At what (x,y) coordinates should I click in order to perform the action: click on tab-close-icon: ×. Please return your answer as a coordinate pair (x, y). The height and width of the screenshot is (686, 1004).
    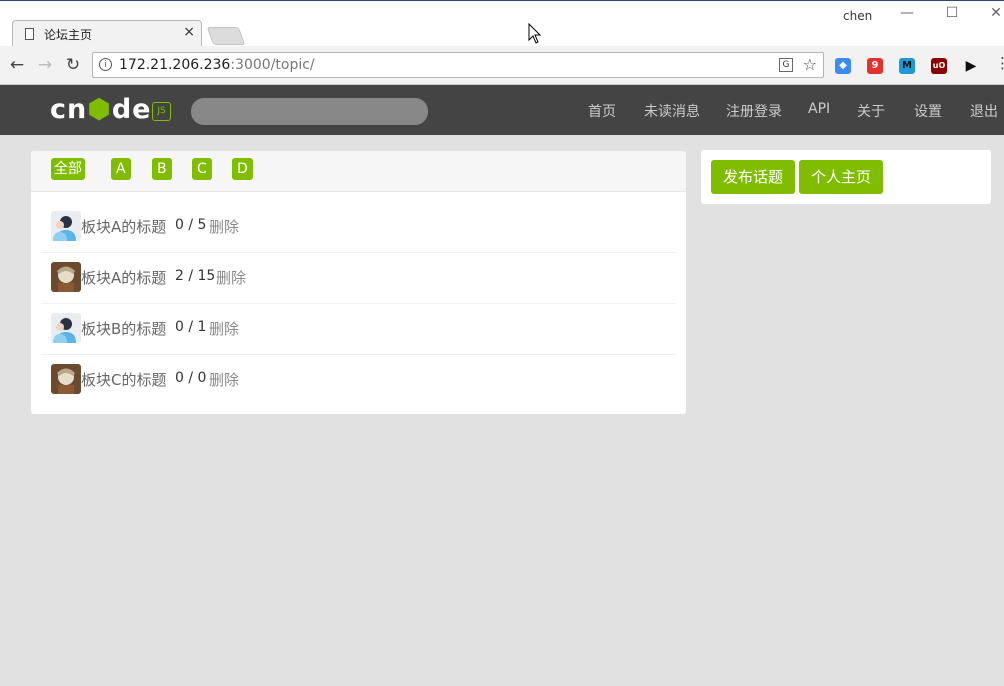
    Looking at the image, I should click on (189, 32).